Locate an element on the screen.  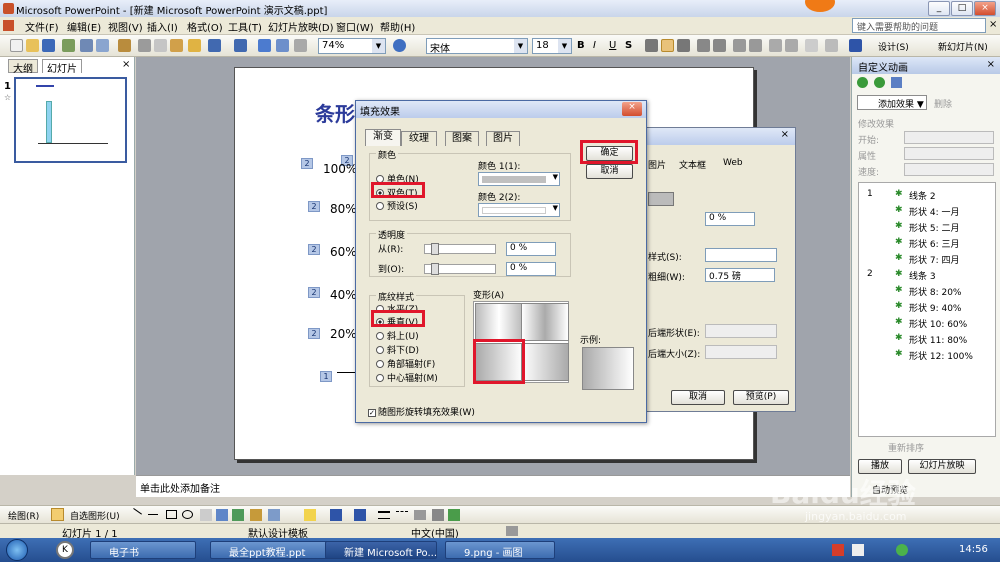
diagonal-down-radio: 斜下(D) is located at coordinates (397, 349).